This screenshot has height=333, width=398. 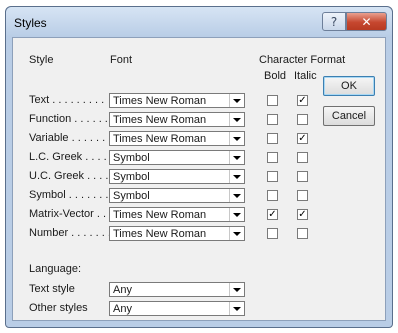 I want to click on bold-checkbox: ✓, so click(x=272, y=214).